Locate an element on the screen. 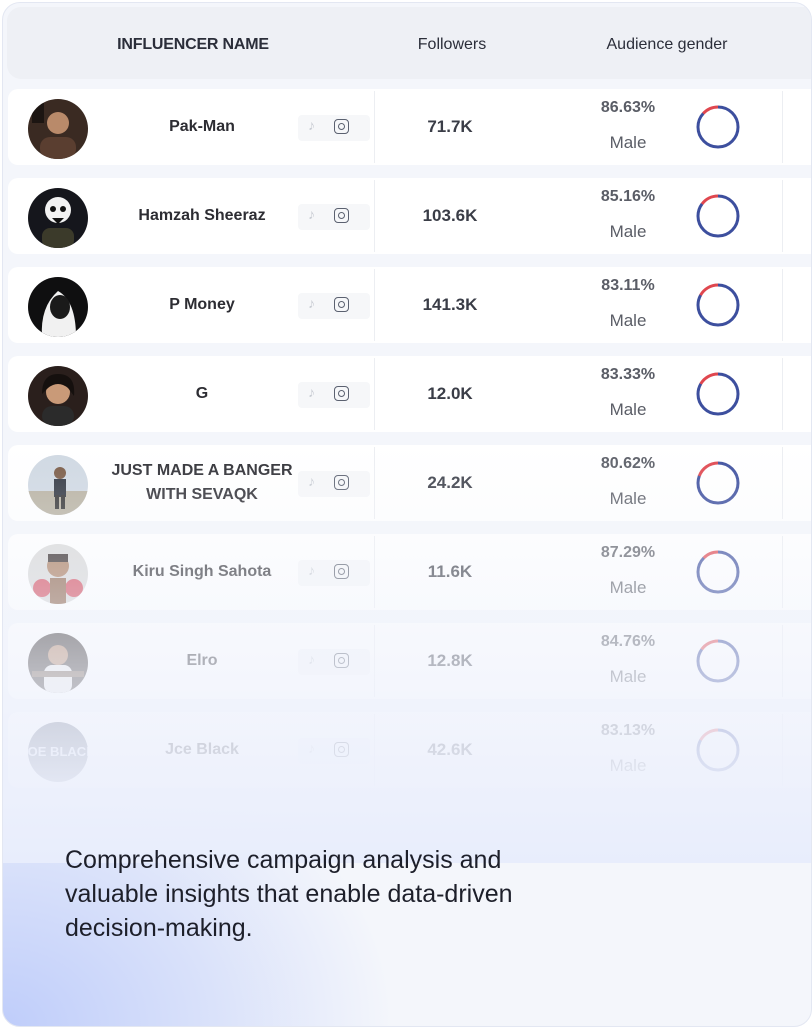 This screenshot has height=1027, width=812. followers-count: 11.6K is located at coordinates (450, 571).